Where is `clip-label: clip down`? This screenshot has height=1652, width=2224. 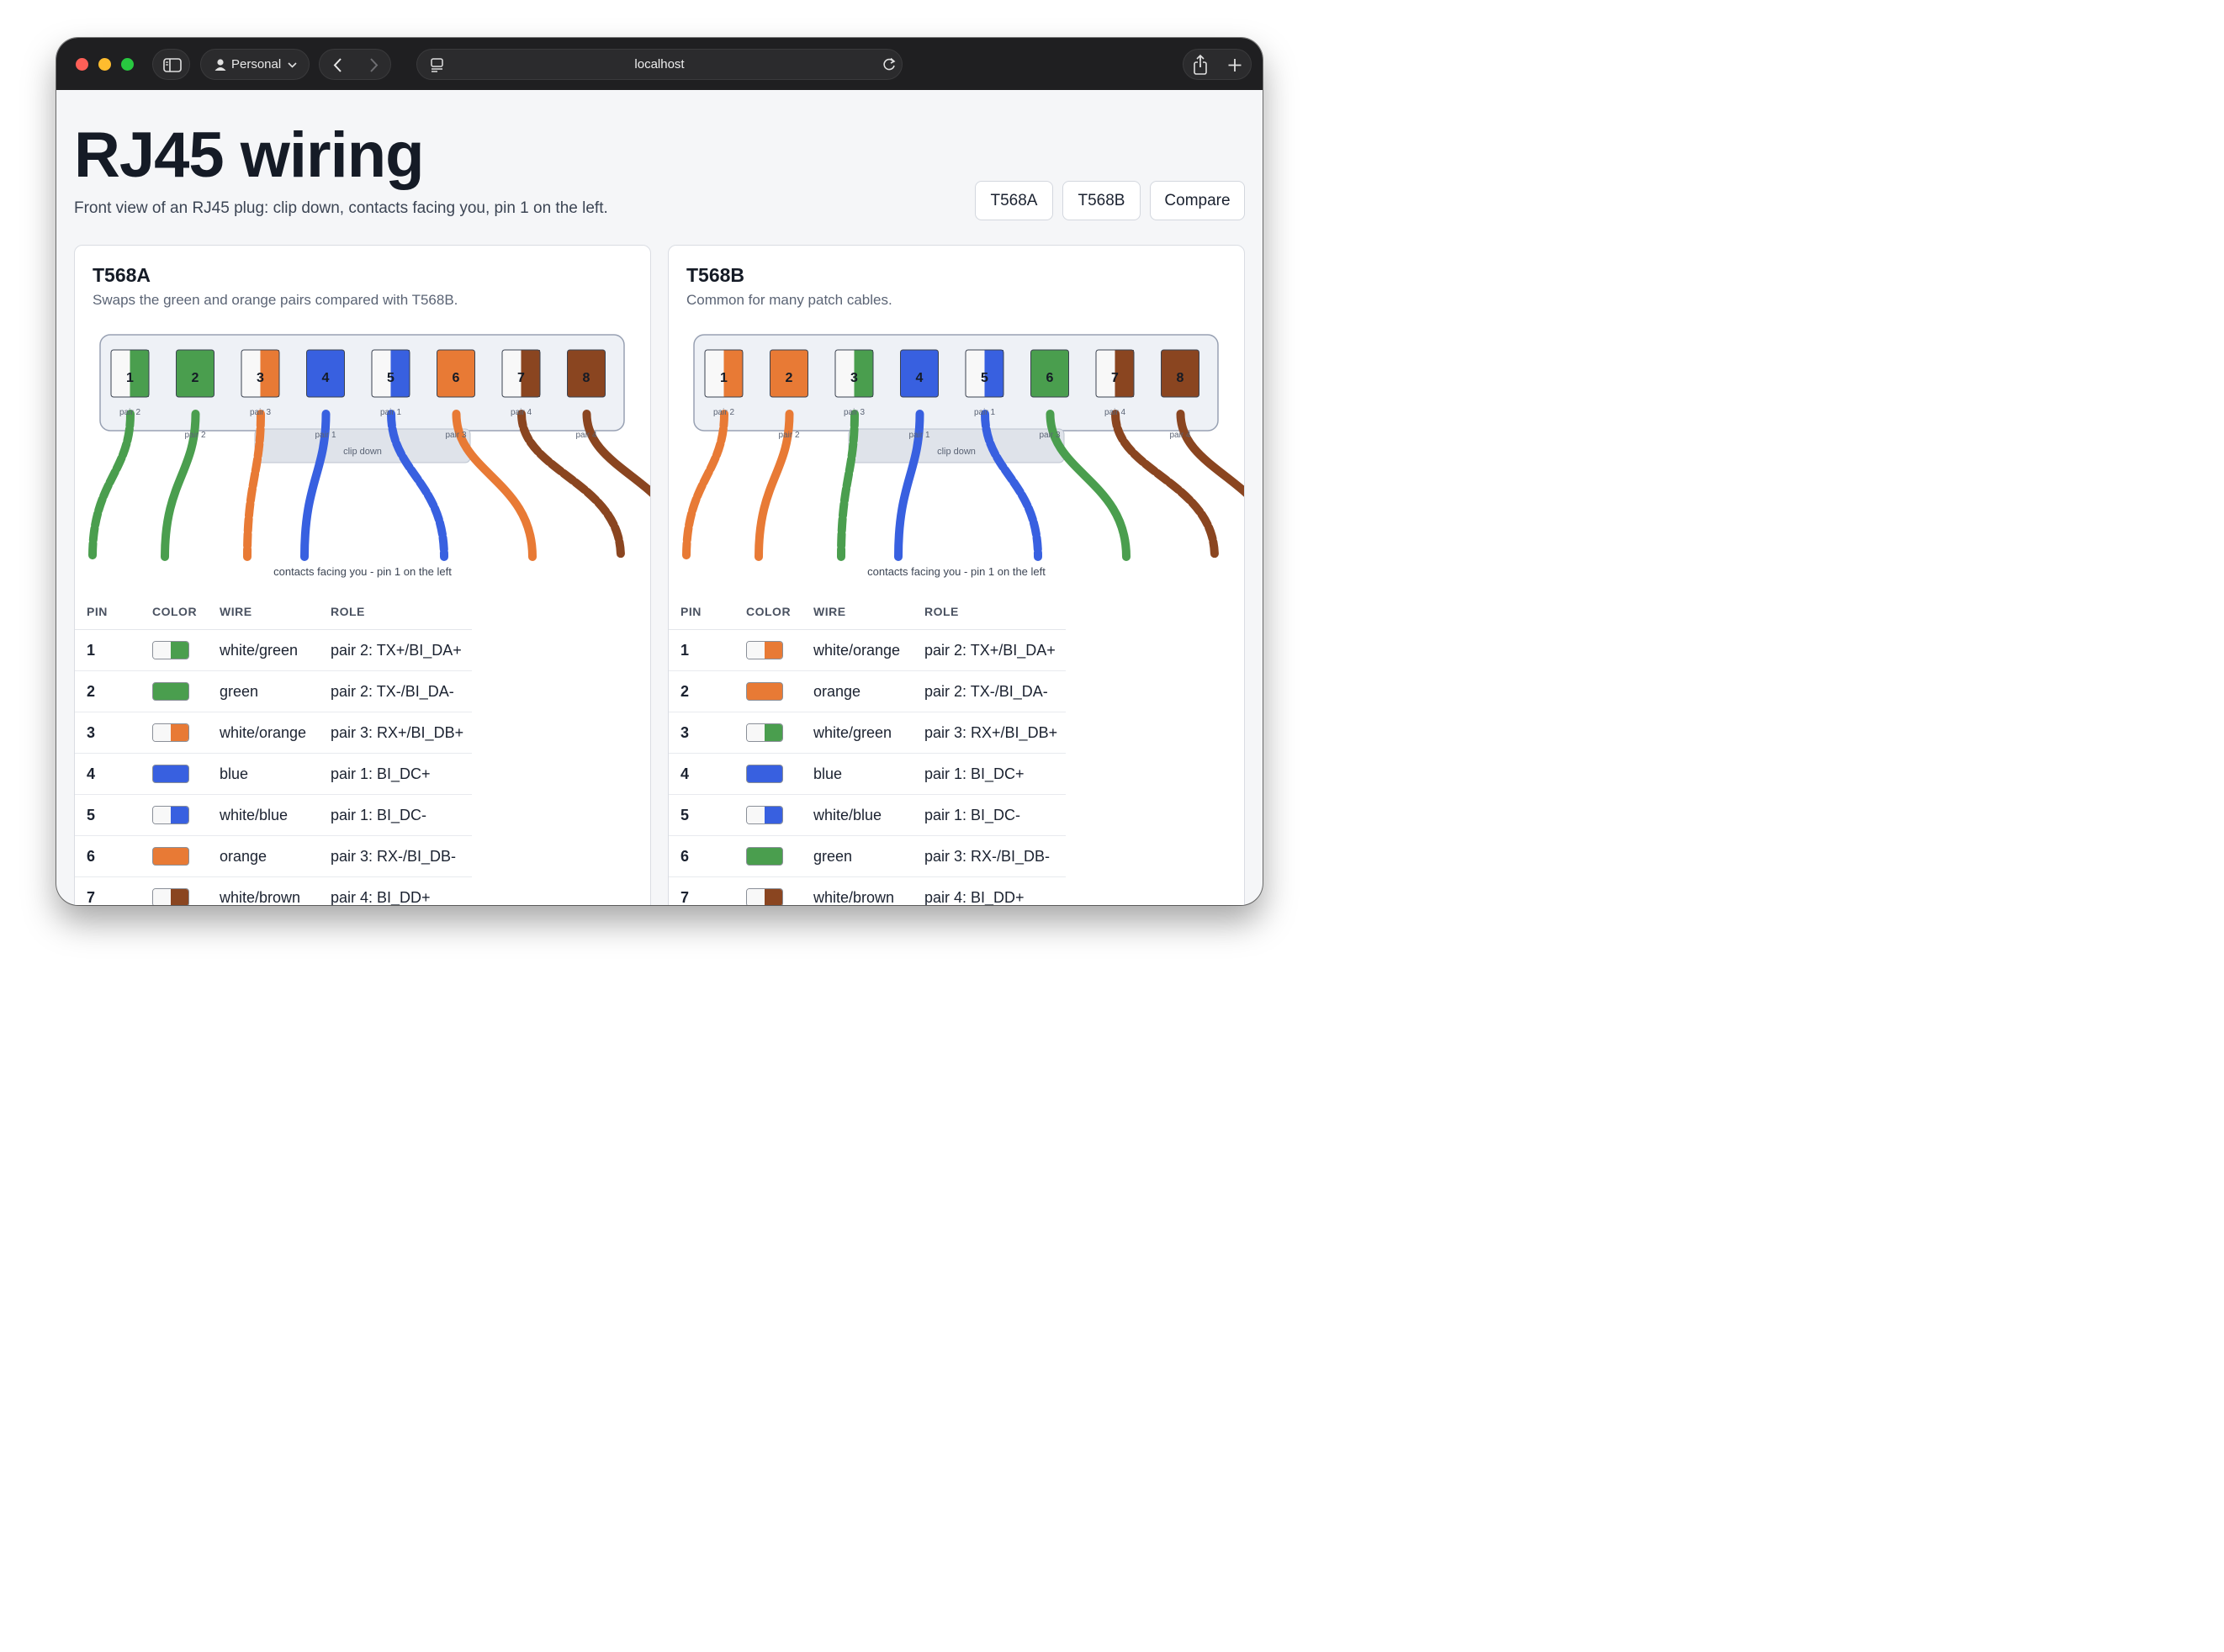 clip-label: clip down is located at coordinates (362, 452).